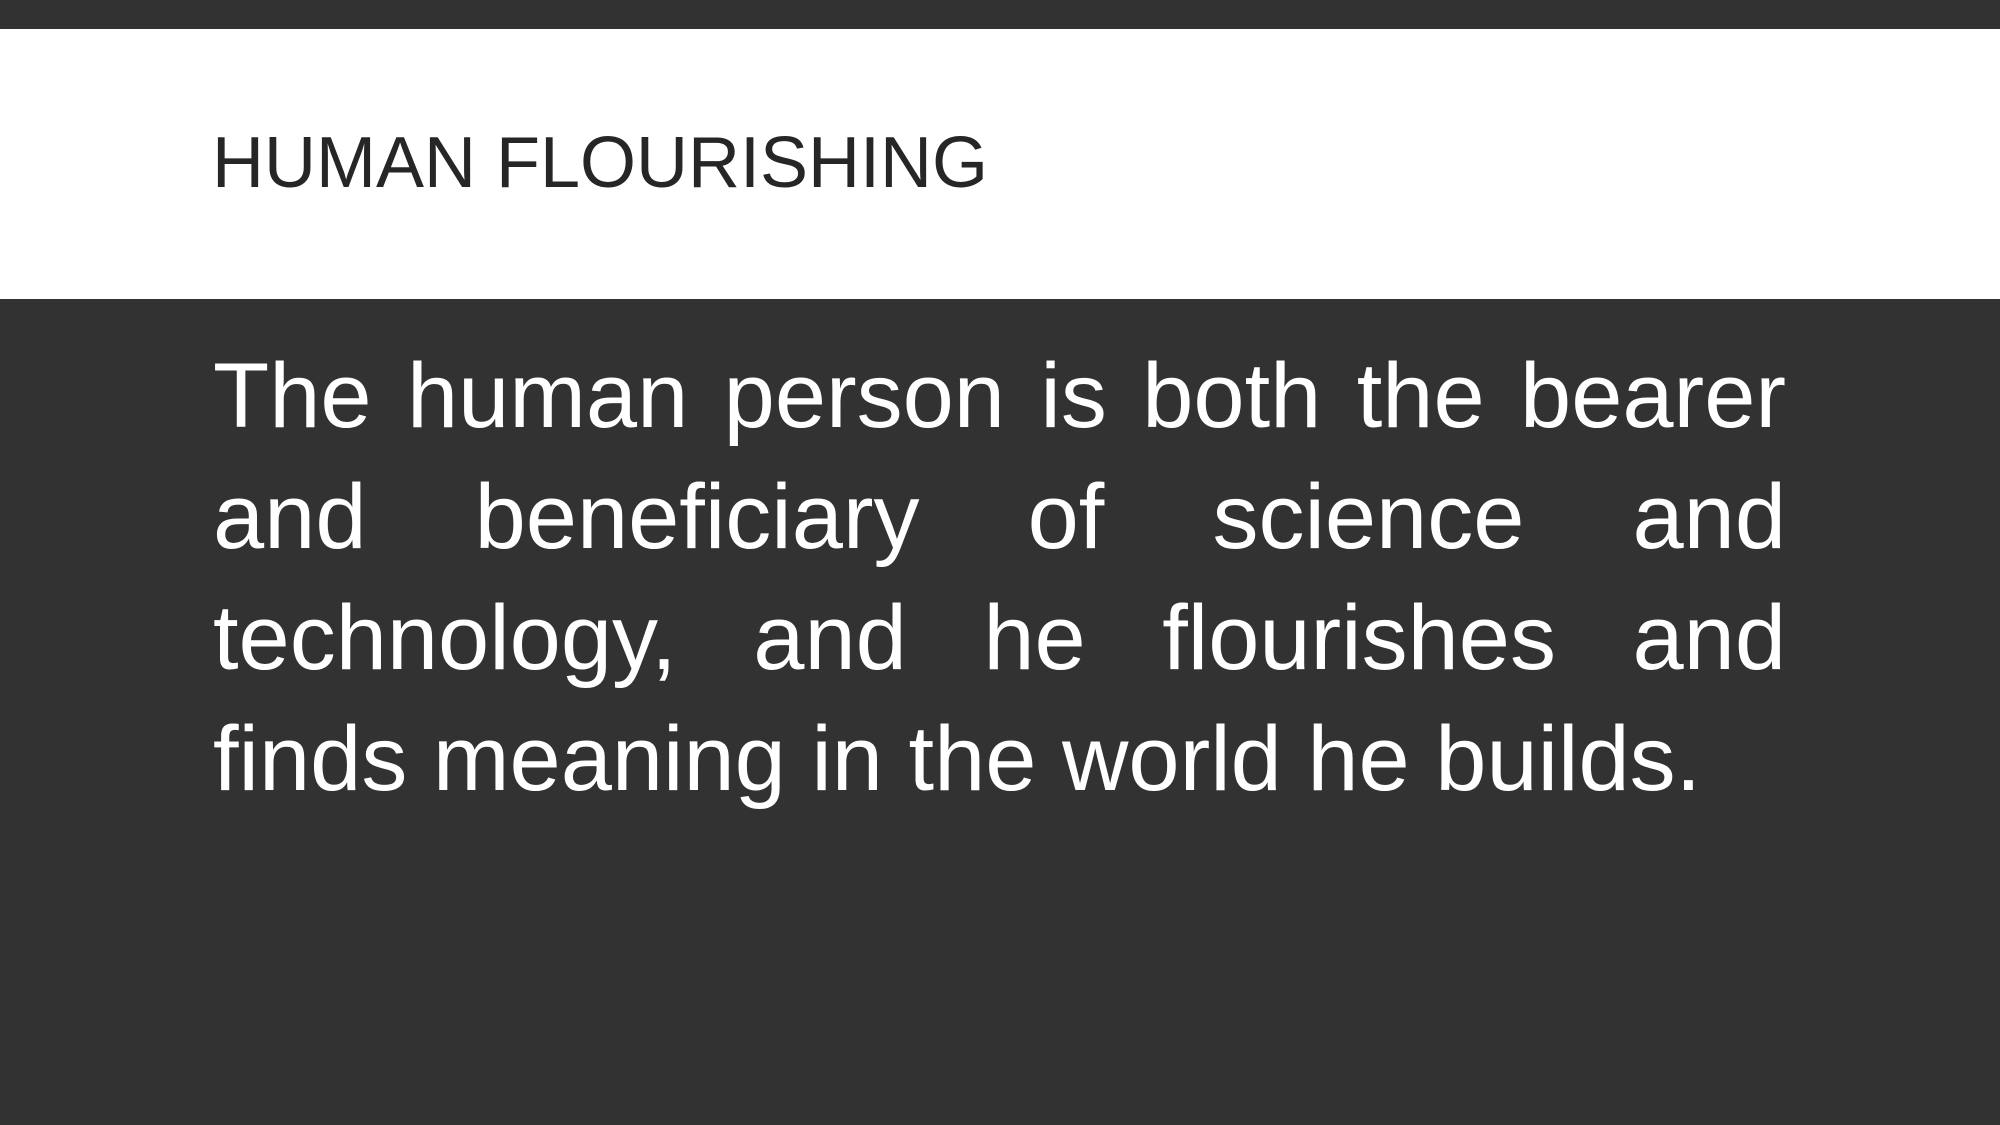 The height and width of the screenshot is (1125, 2000). Describe the element at coordinates (1000, 14) in the screenshot. I see `top-dark-strip` at that location.